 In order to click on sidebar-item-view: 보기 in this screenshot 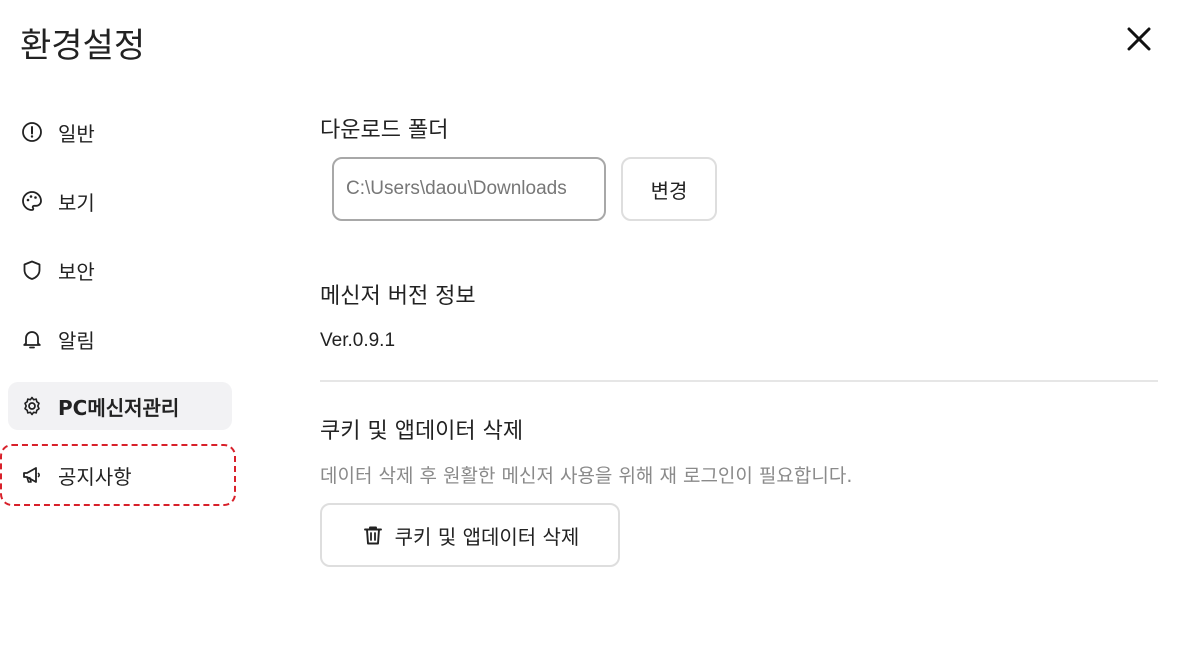, I will do `click(120, 201)`.